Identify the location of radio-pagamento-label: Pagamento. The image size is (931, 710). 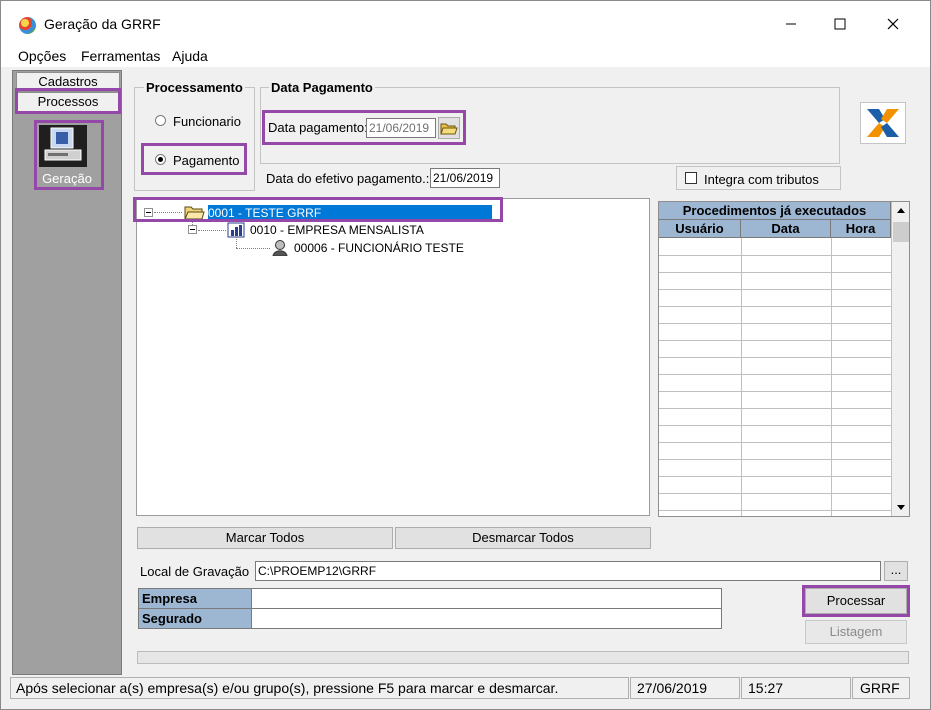
(206, 160).